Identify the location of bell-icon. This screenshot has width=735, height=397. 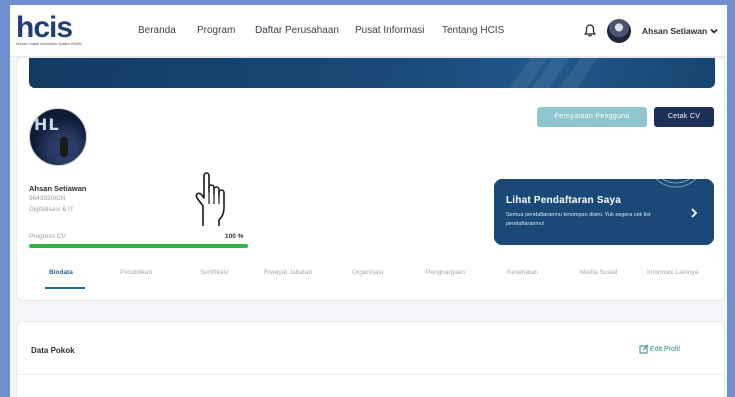
(590, 30).